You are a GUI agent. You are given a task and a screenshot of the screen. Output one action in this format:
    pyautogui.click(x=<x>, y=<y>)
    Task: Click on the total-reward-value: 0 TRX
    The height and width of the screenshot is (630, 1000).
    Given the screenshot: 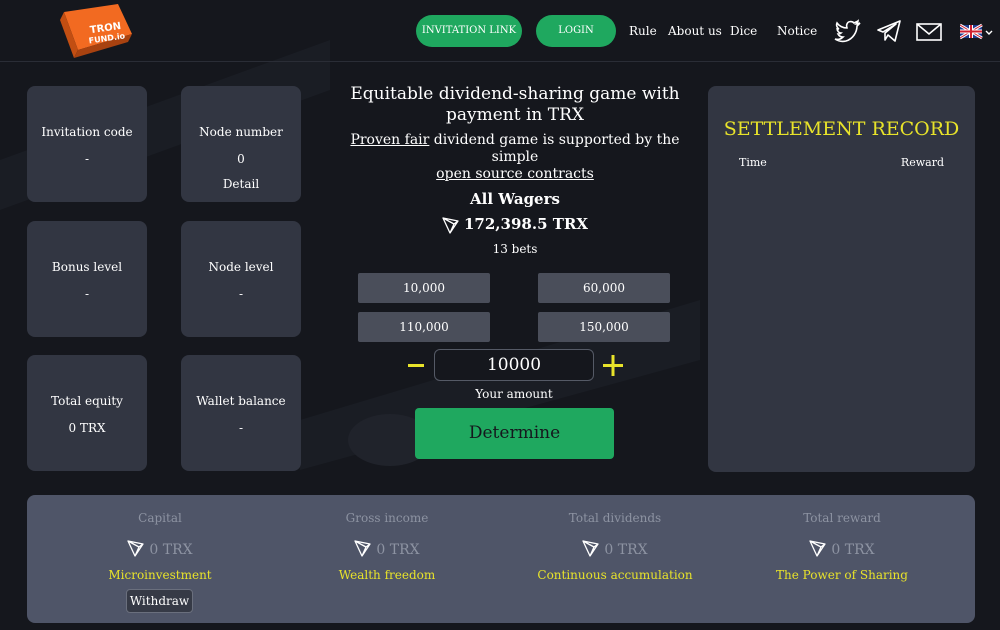 What is the action you would take?
    pyautogui.click(x=842, y=550)
    